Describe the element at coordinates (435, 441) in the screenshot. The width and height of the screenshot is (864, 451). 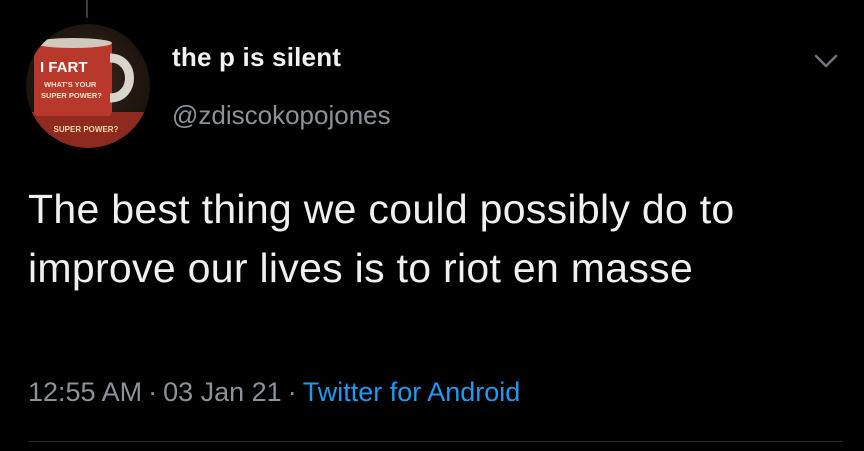
I see `divider` at that location.